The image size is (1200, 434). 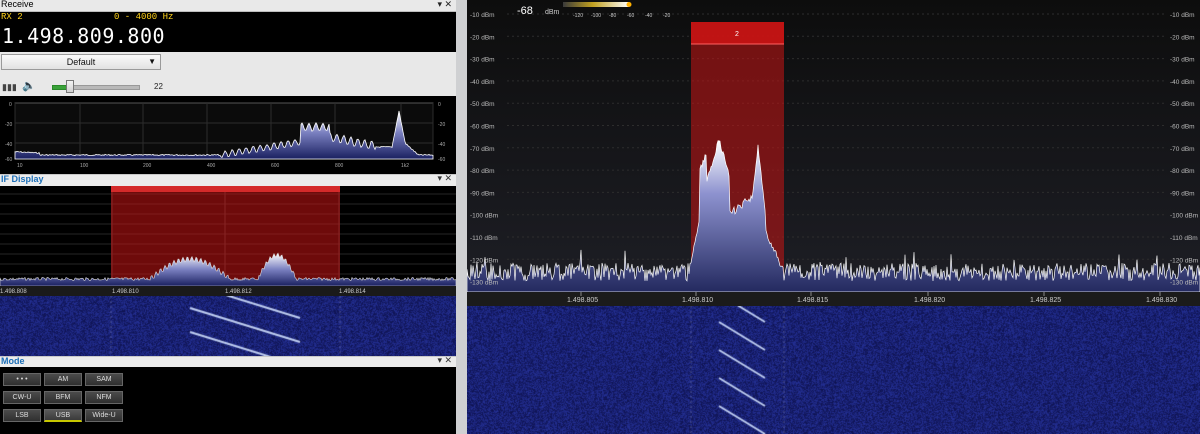 What do you see at coordinates (17, 4) in the screenshot?
I see `receive-title: Receive` at bounding box center [17, 4].